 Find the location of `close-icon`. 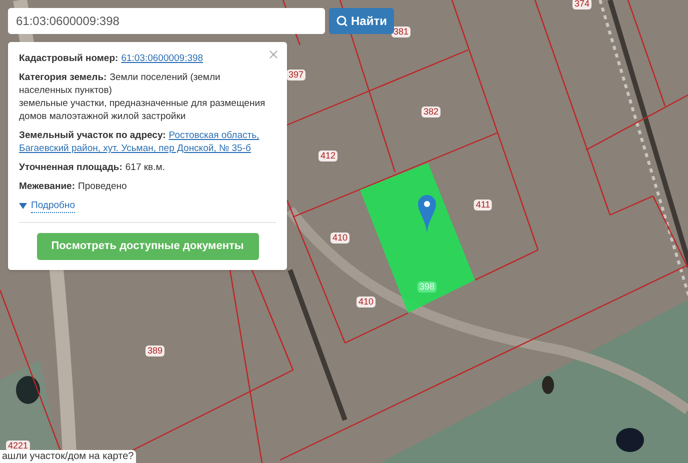

close-icon is located at coordinates (273, 54).